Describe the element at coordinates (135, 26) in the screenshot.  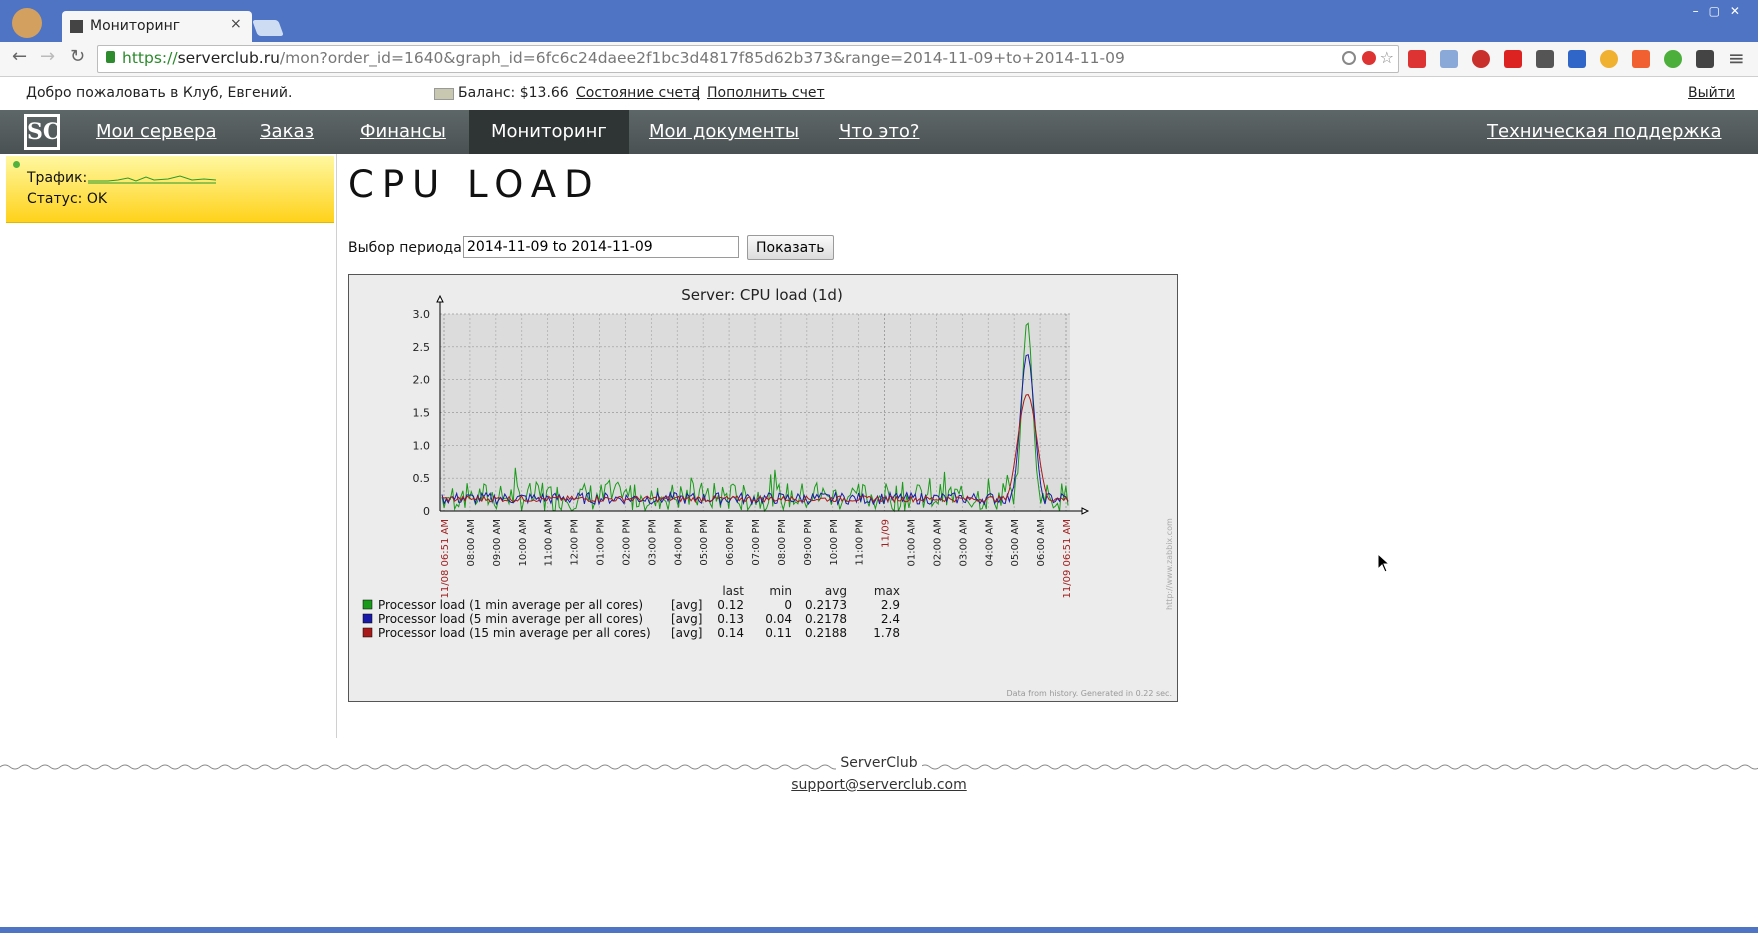
I see `tab-title: Мониторинг` at that location.